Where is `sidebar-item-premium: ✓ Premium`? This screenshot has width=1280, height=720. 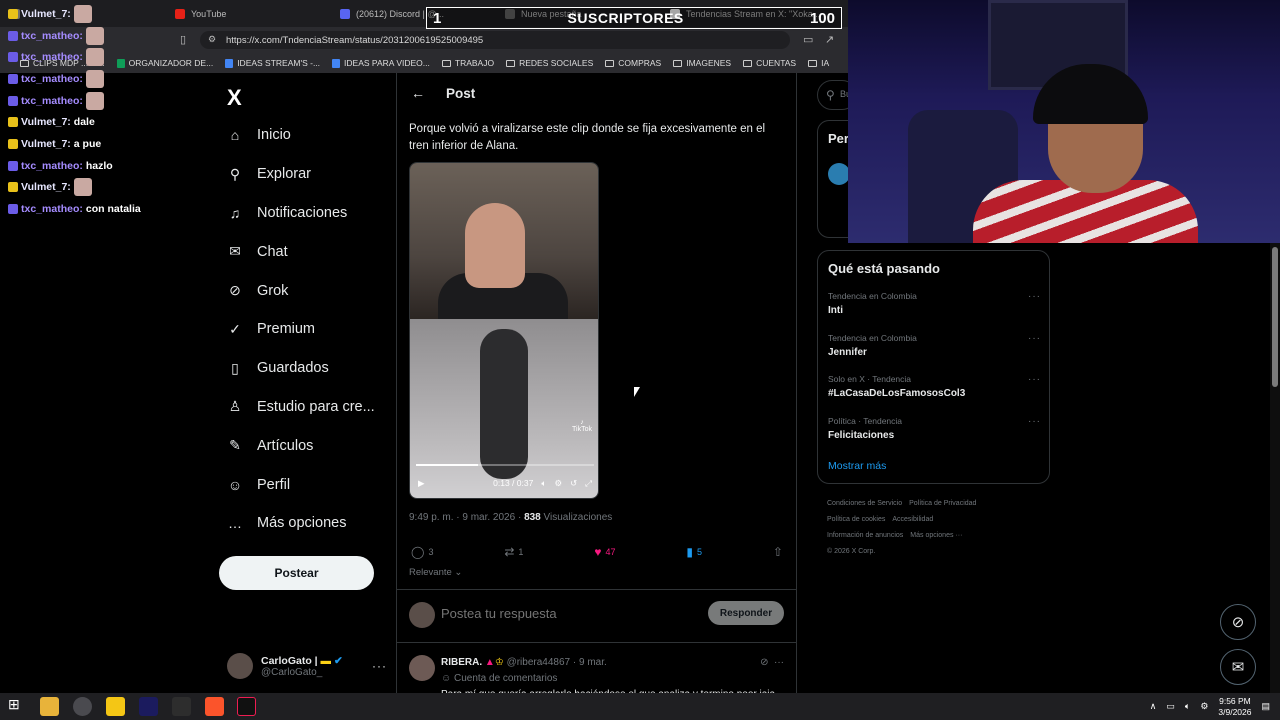
sidebar-item-premium: ✓ Premium is located at coordinates (301, 329).